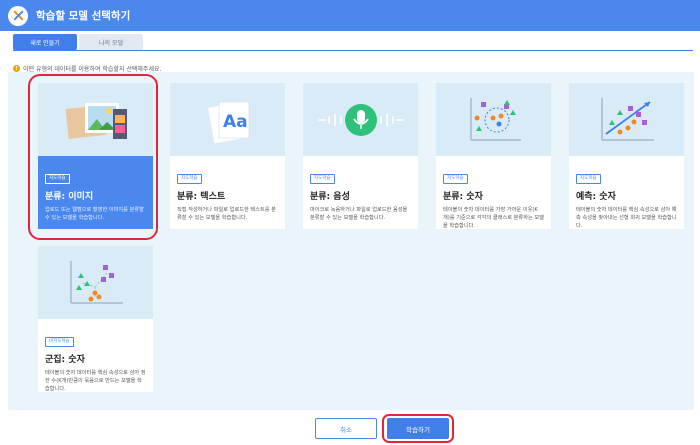  I want to click on card-title: 예측: 숫자, so click(596, 197).